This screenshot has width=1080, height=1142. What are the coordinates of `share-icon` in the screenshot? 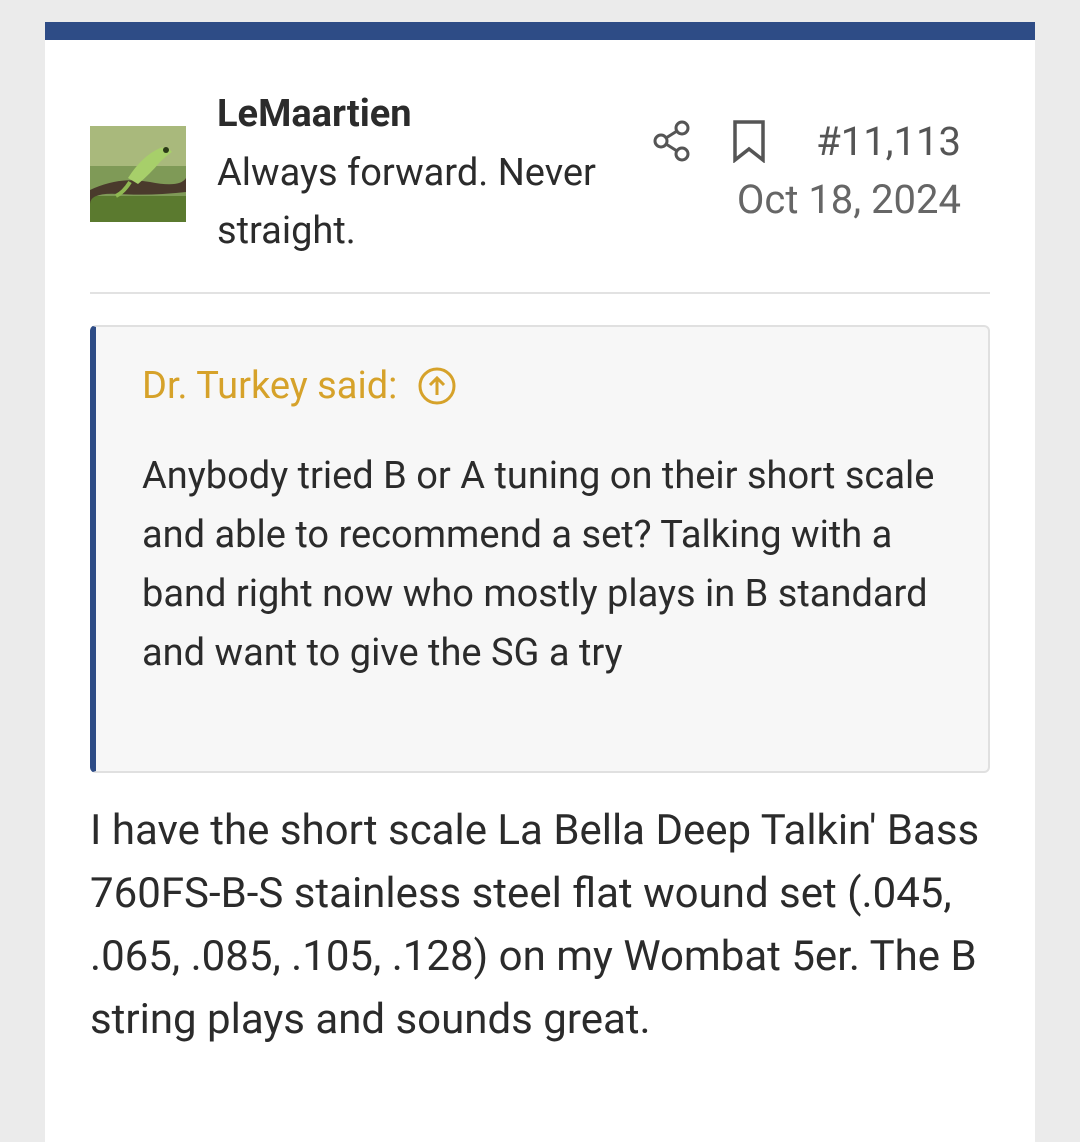 It's located at (672, 141).